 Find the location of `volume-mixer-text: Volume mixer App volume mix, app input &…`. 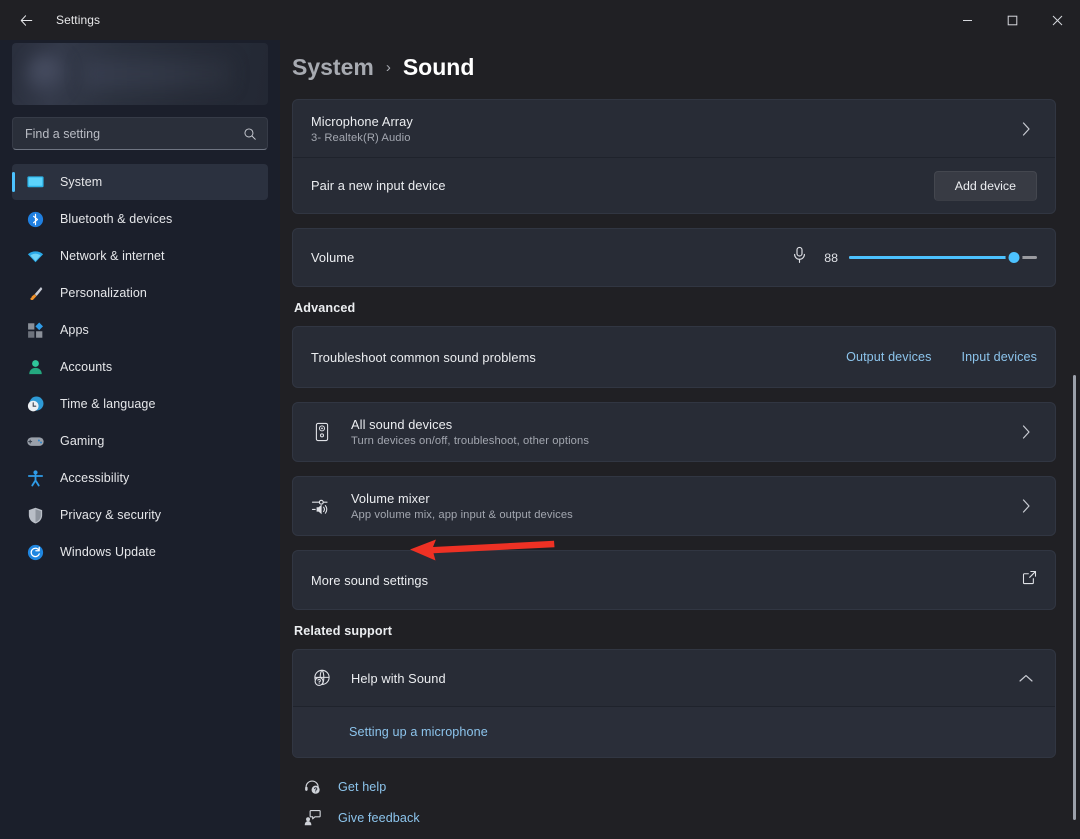

volume-mixer-text: Volume mixer App volume mix, app input &… is located at coordinates (462, 506).